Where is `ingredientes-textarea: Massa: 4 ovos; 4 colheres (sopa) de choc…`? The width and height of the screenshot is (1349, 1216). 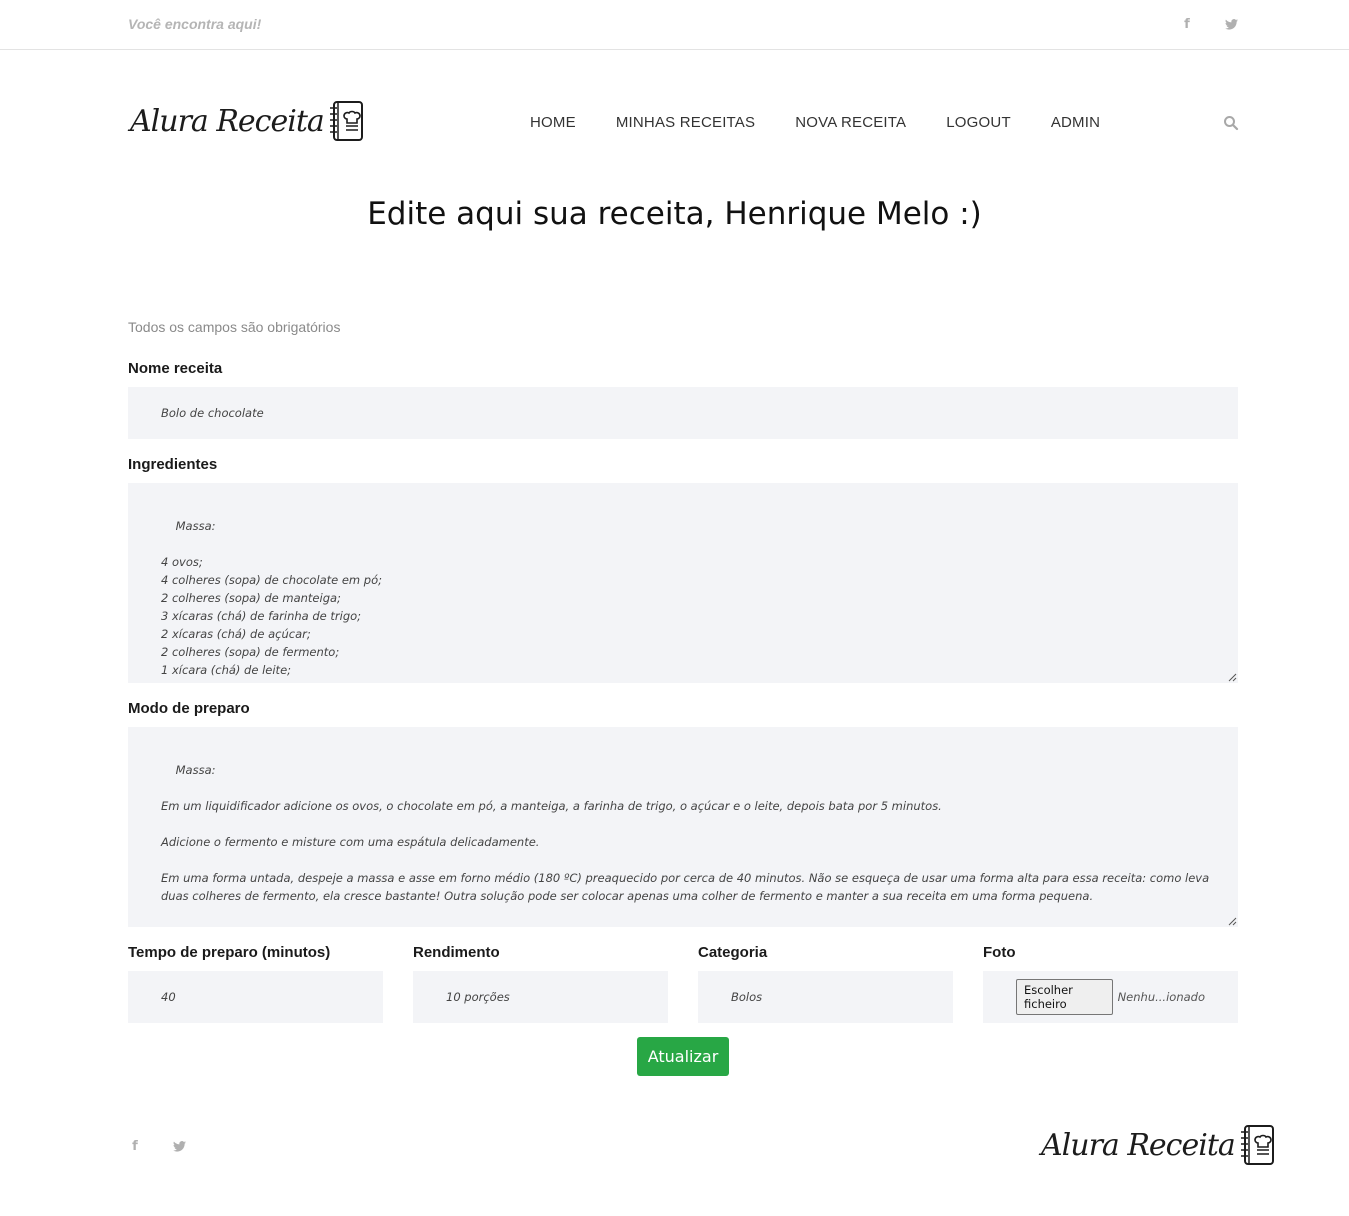
ingredientes-textarea: Massa: 4 ovos; 4 colheres (sopa) de choc… is located at coordinates (683, 583).